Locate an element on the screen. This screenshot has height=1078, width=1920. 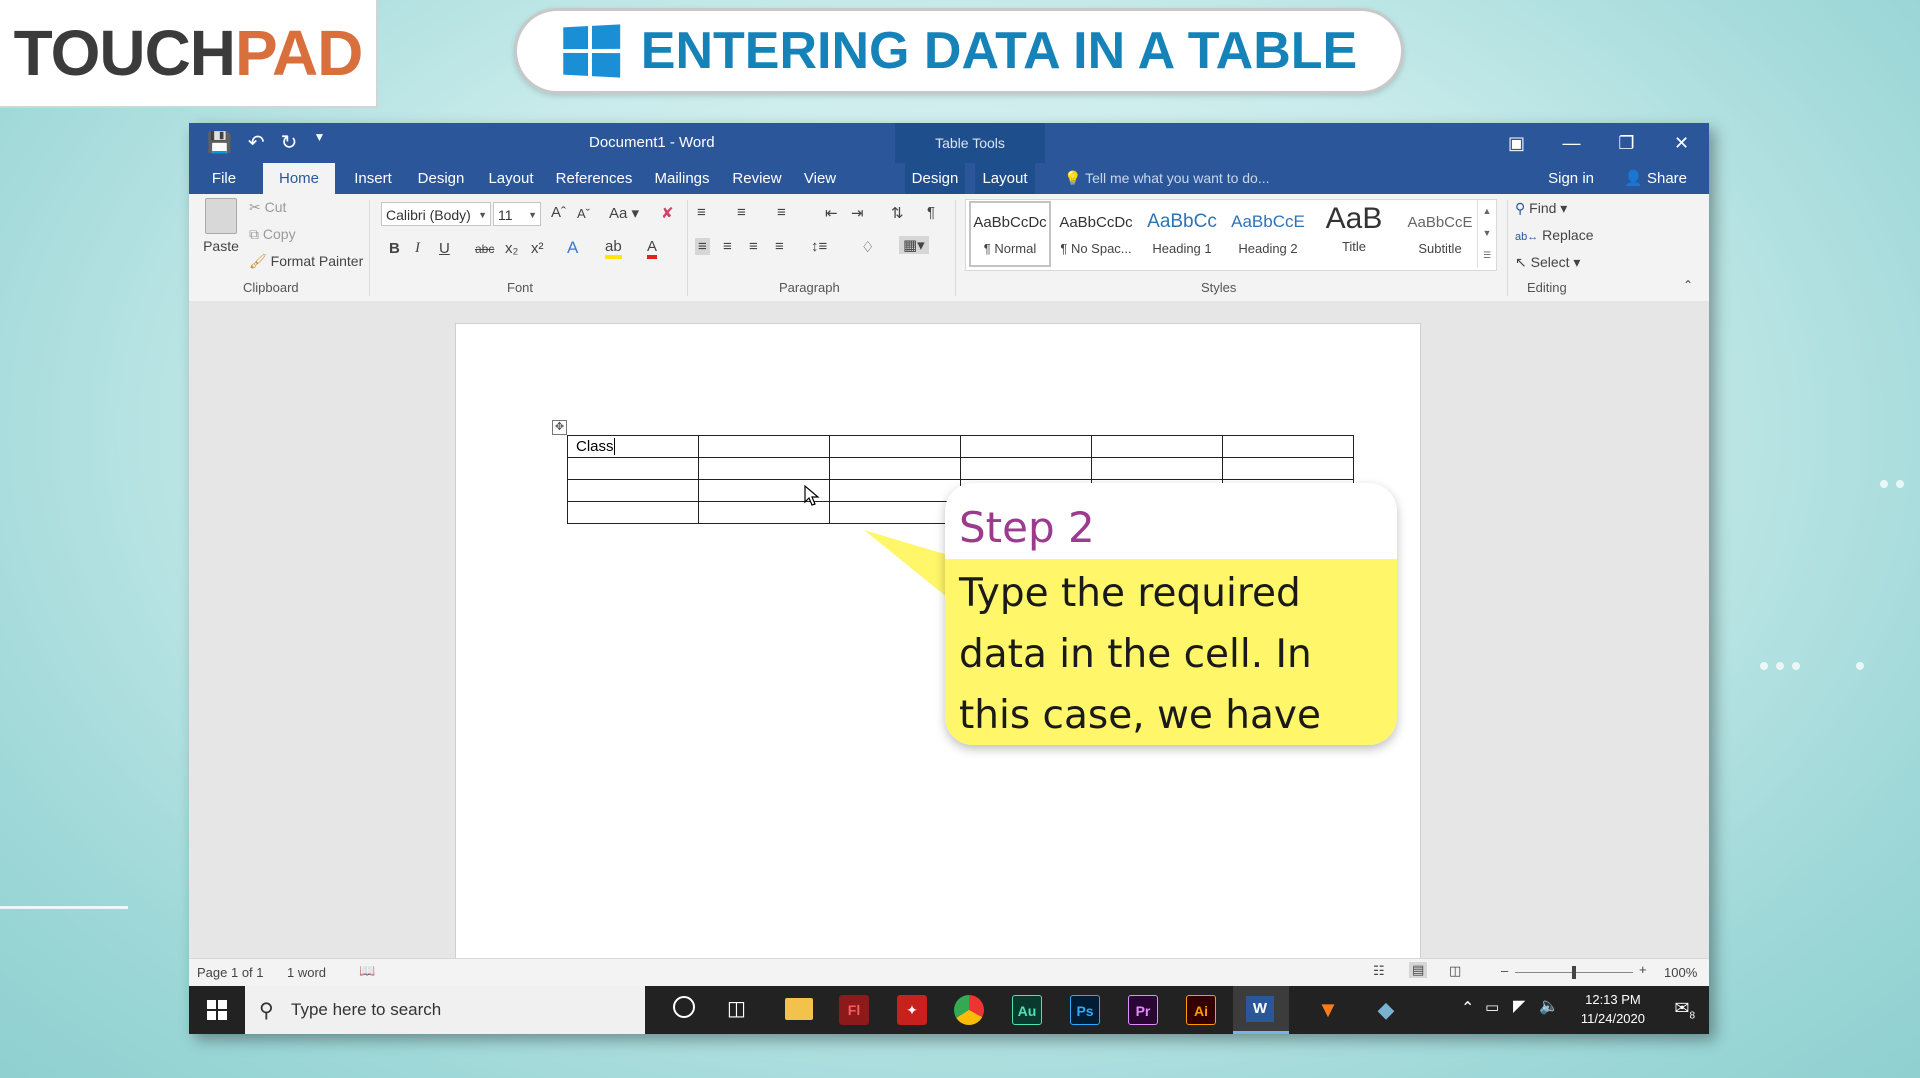
web-layout-icon: ◫ is located at coordinates (1455, 971).